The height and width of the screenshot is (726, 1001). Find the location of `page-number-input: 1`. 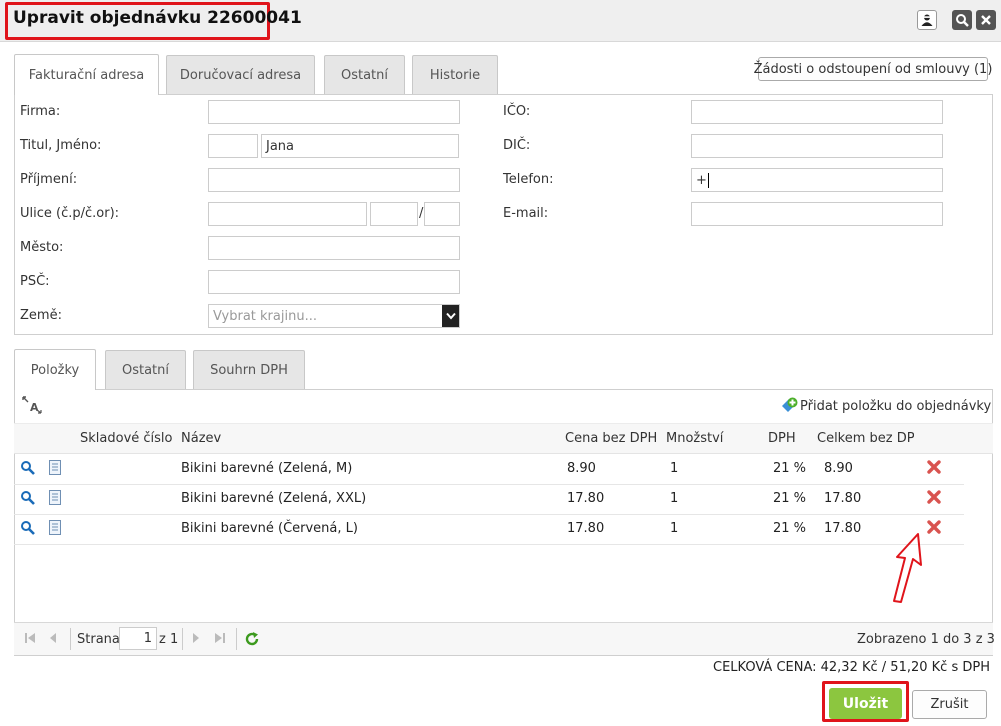

page-number-input: 1 is located at coordinates (138, 638).